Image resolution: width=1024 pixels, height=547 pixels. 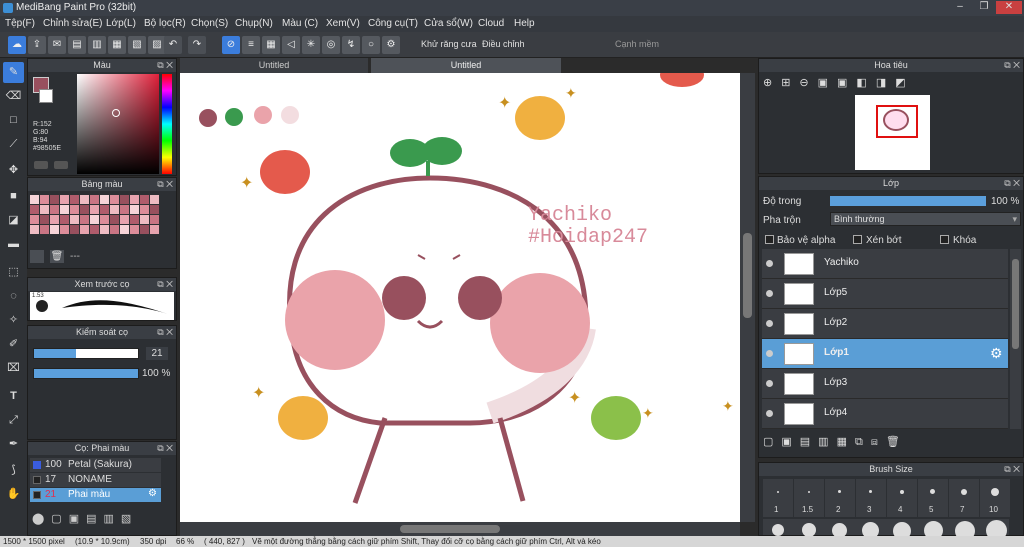 What do you see at coordinates (840, 498) in the screenshot?
I see `brush-size-cell: 2` at bounding box center [840, 498].